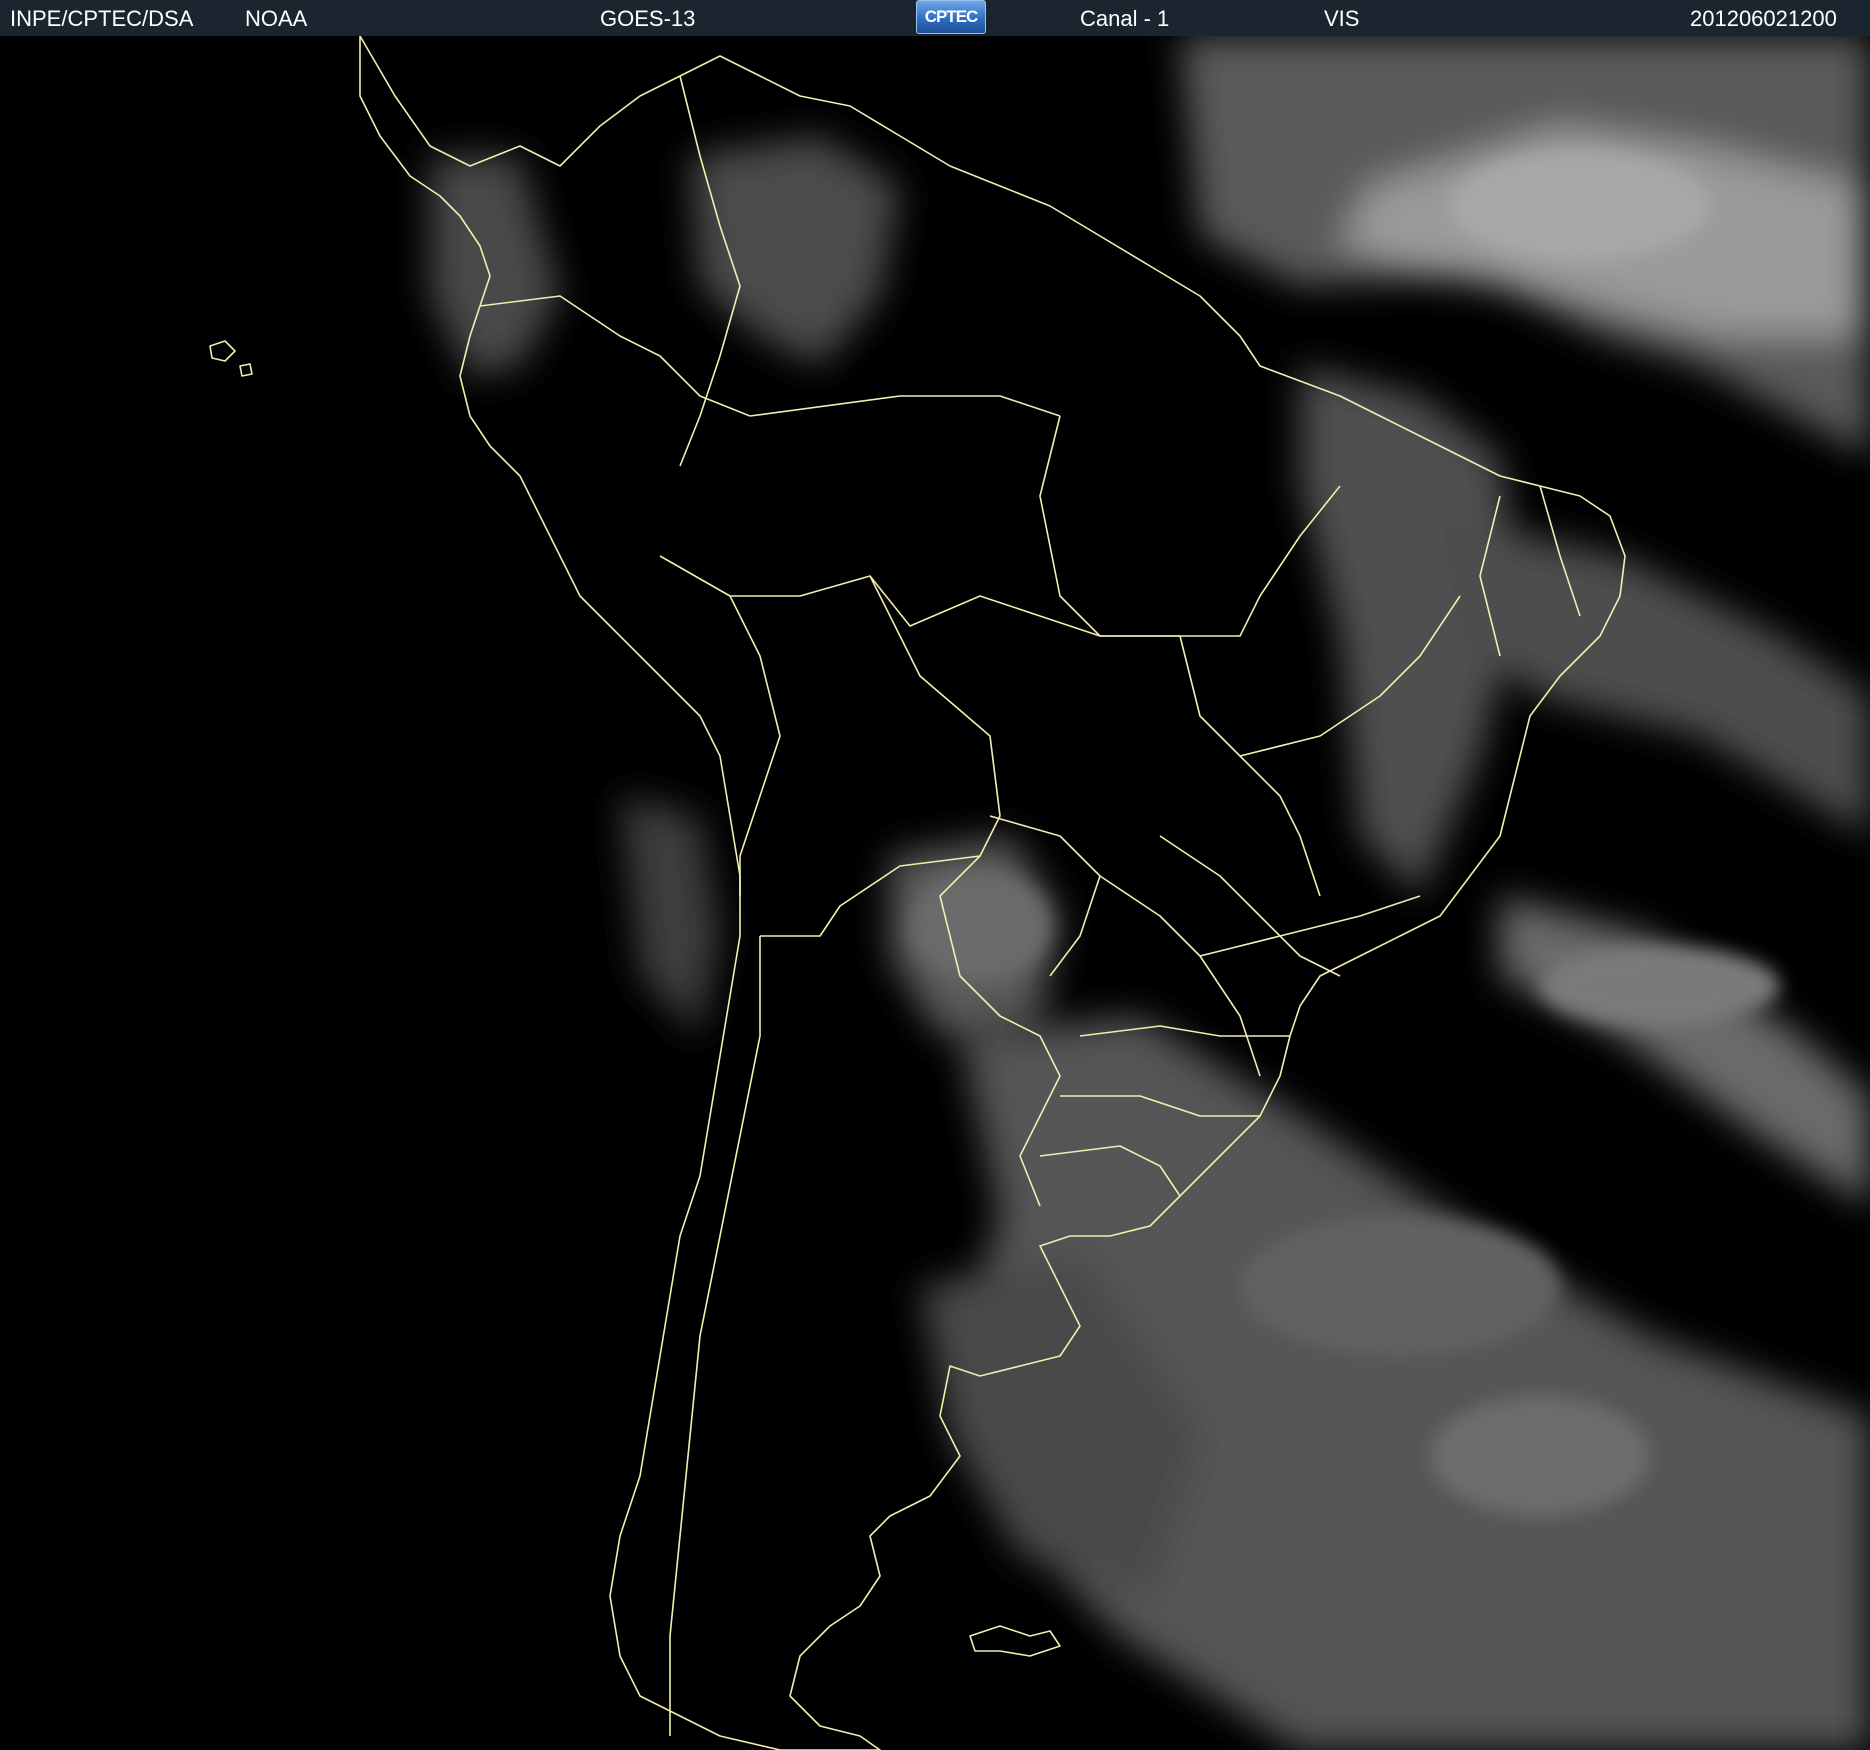 The width and height of the screenshot is (1870, 1750). What do you see at coordinates (1763, 18) in the screenshot?
I see `timestamp-label: 201206021200` at bounding box center [1763, 18].